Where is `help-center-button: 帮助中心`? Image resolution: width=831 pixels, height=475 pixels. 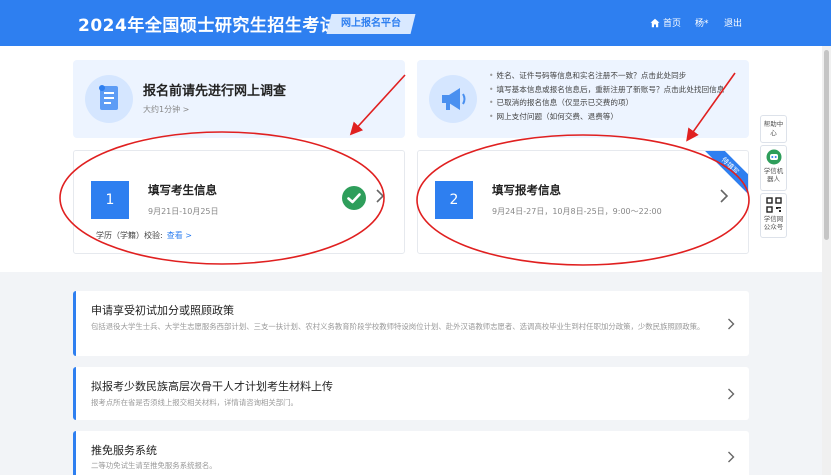 help-center-button: 帮助中心 is located at coordinates (773, 129).